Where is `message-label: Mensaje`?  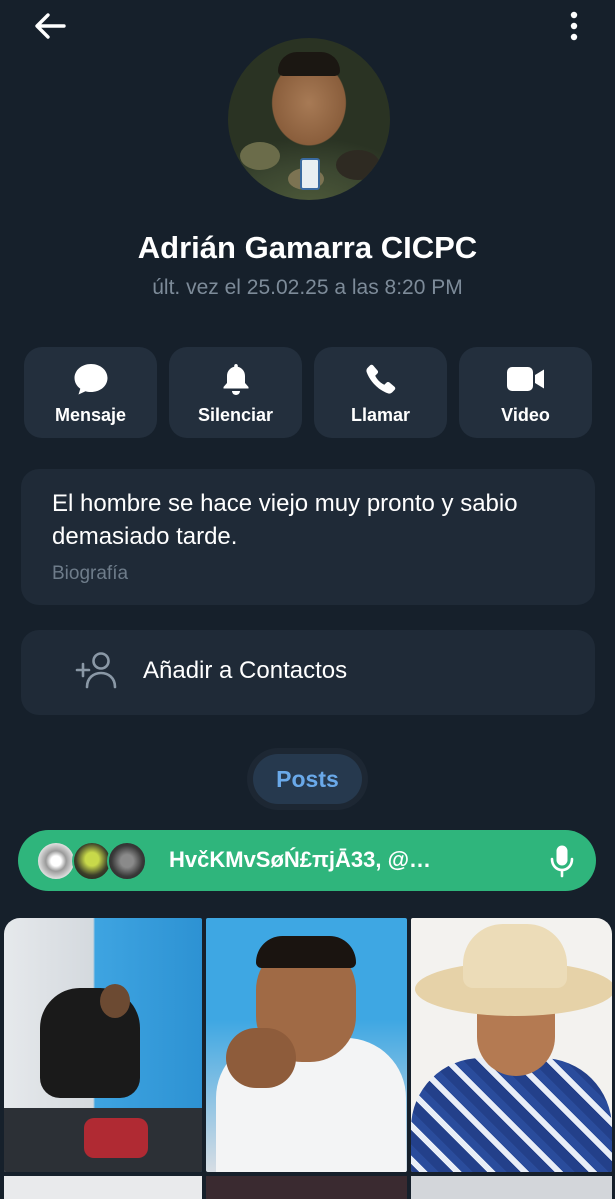
message-label: Mensaje is located at coordinates (90, 415).